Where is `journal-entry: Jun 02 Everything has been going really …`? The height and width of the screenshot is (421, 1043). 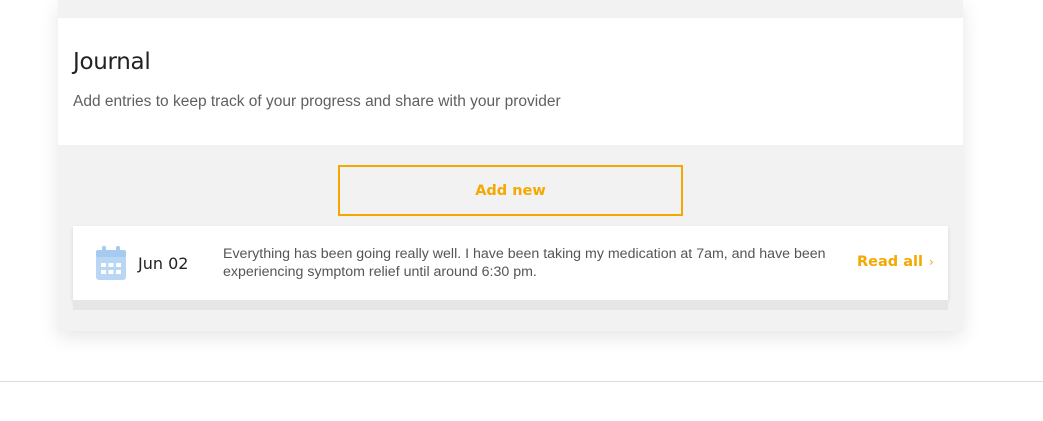
journal-entry: Jun 02 Everything has been going really … is located at coordinates (510, 263).